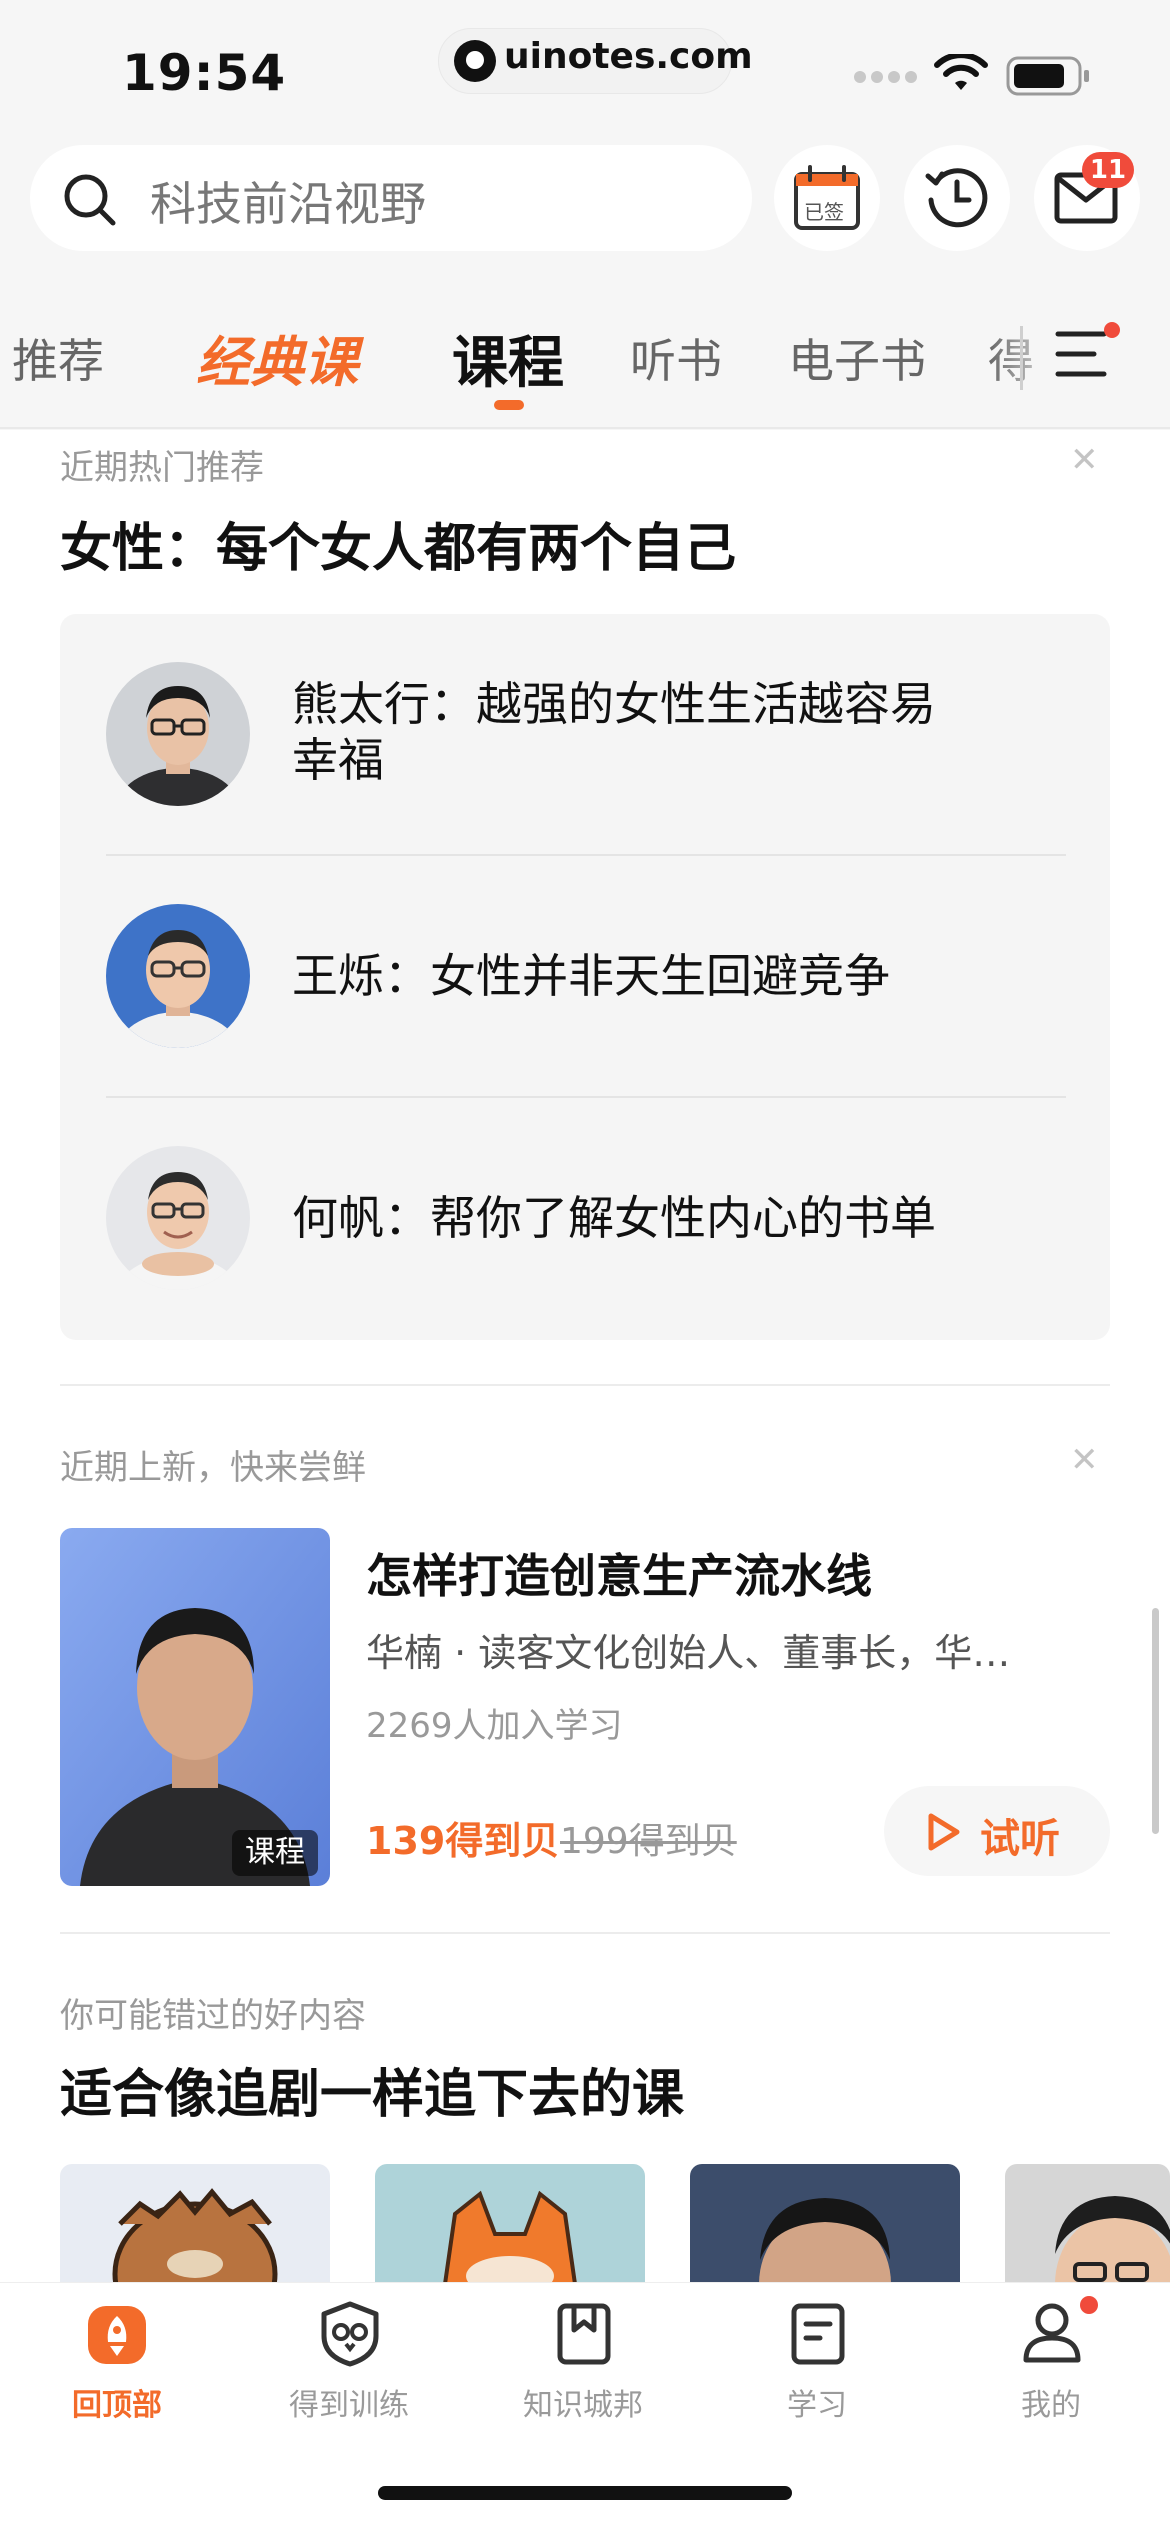  What do you see at coordinates (857, 358) in the screenshot?
I see `tab-ebook: 电子书` at bounding box center [857, 358].